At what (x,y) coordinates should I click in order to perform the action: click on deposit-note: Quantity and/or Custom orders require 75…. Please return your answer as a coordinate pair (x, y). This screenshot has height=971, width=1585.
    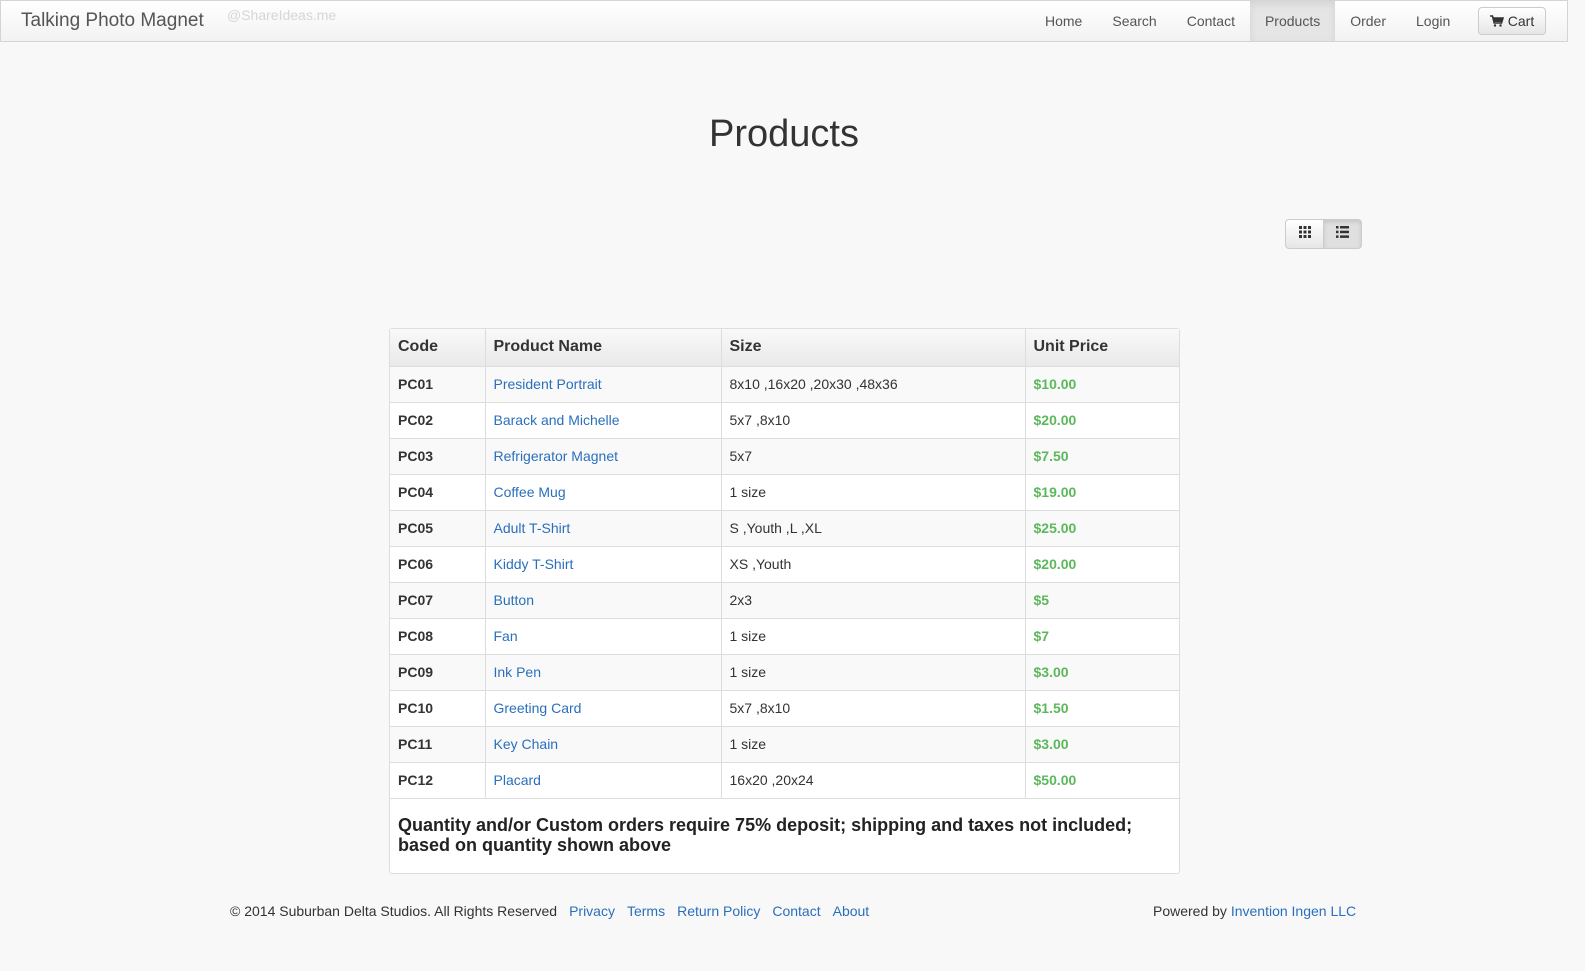
    Looking at the image, I should click on (784, 835).